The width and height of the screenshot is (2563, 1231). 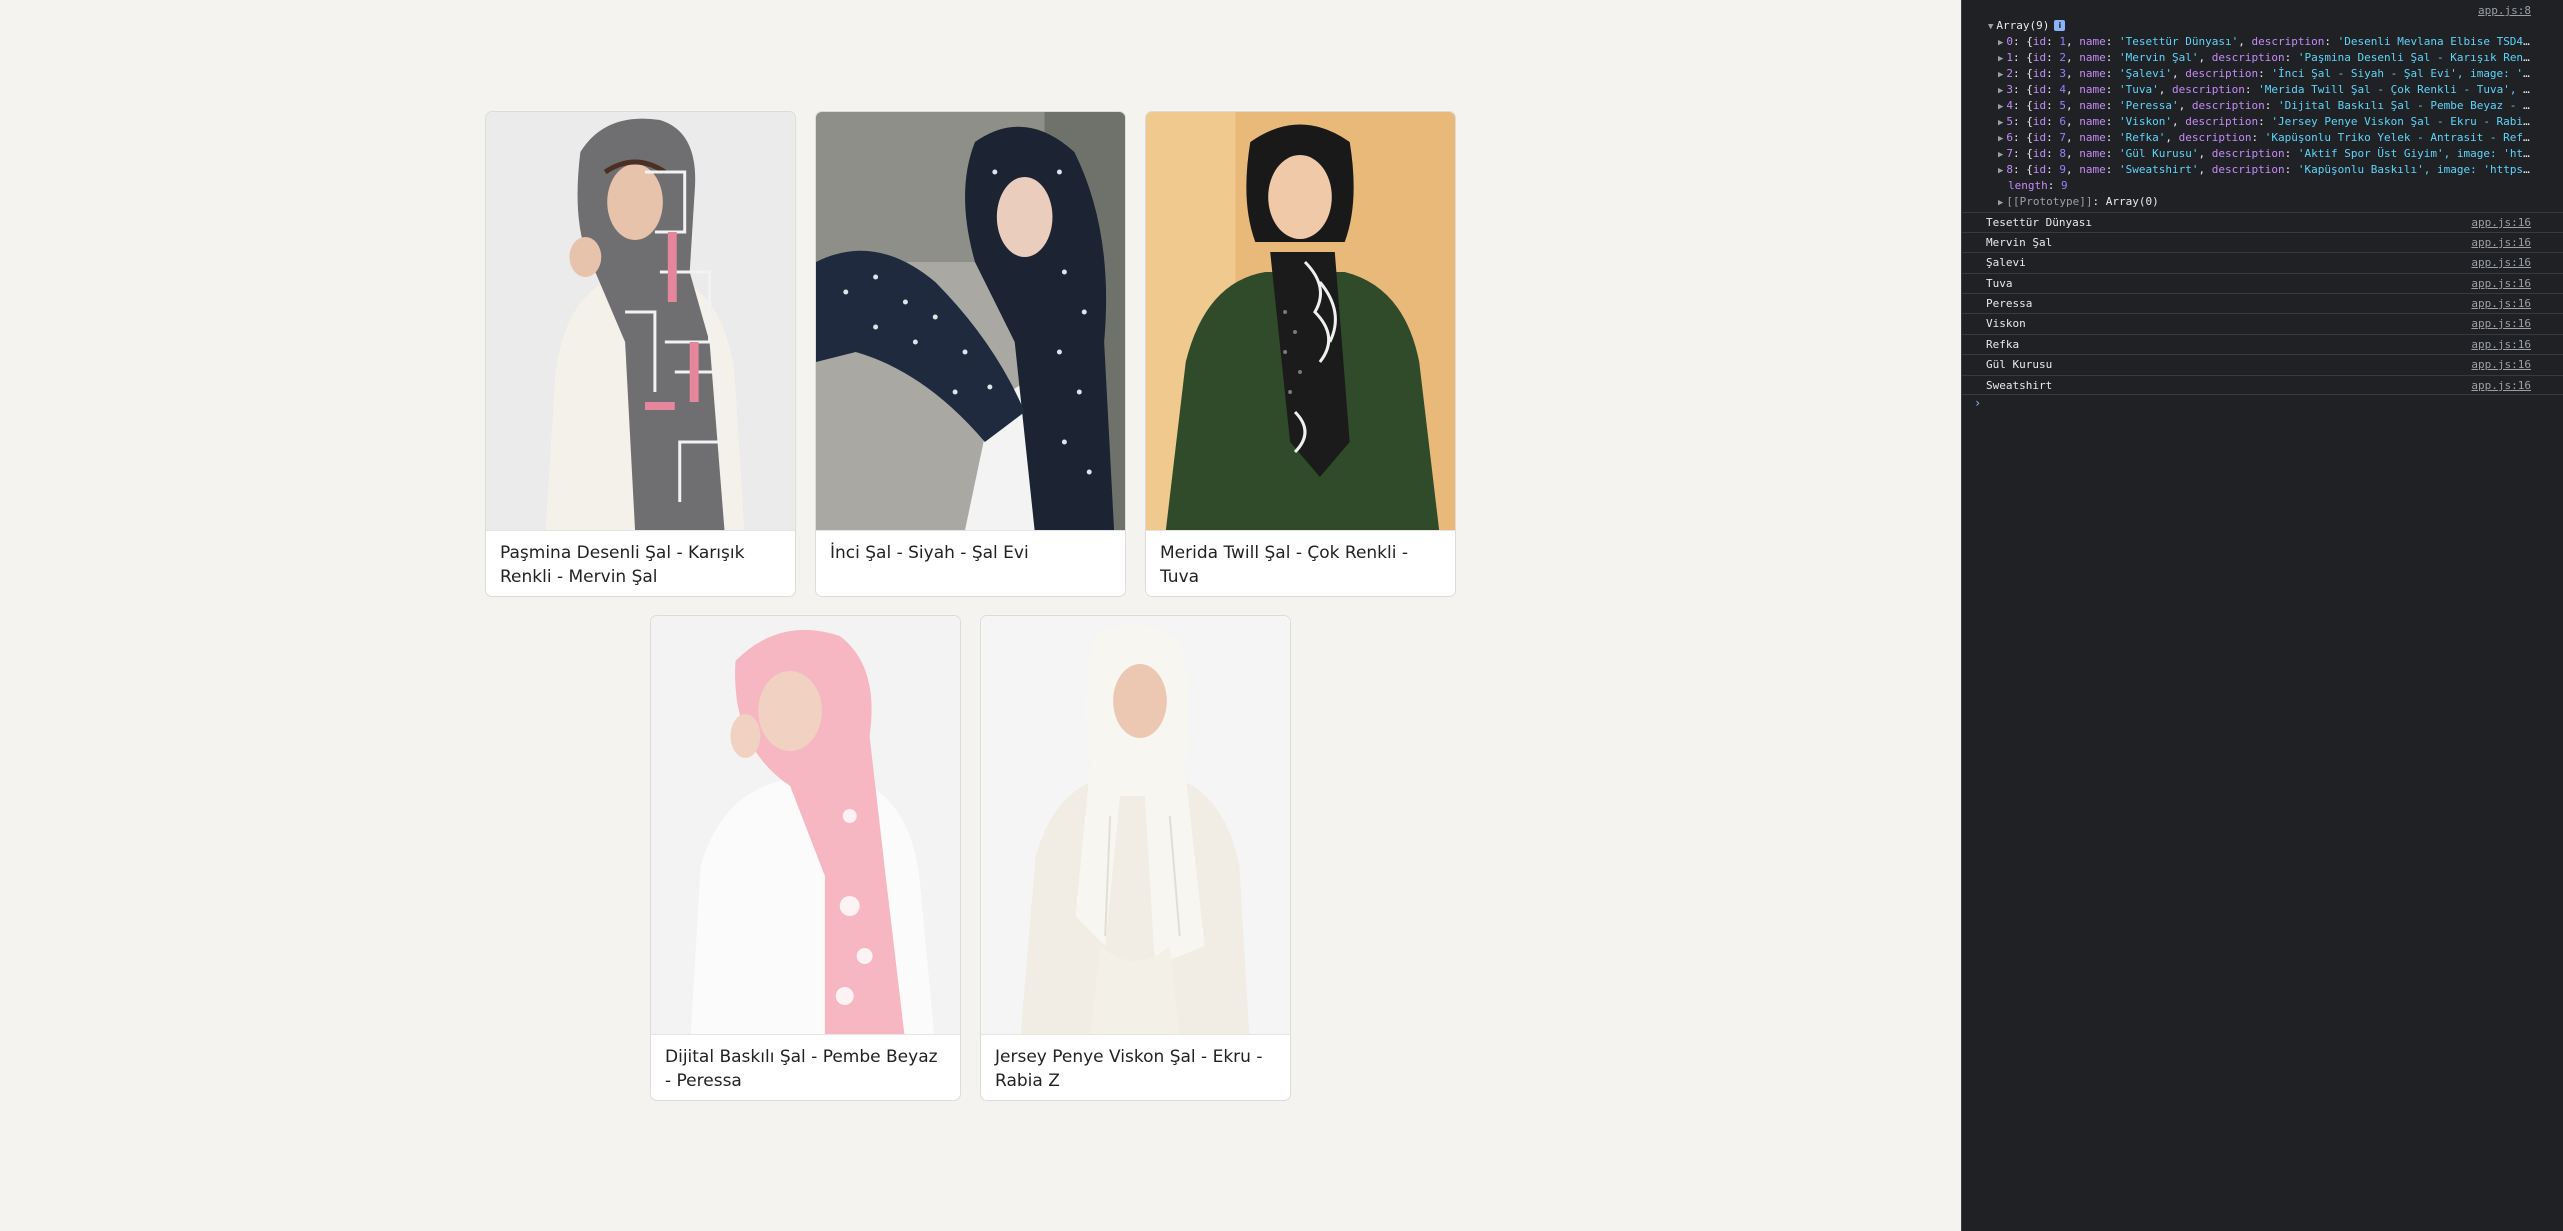 What do you see at coordinates (2262, 222) in the screenshot?
I see `console-log-row: Tesettür Dünyası app.js:16` at bounding box center [2262, 222].